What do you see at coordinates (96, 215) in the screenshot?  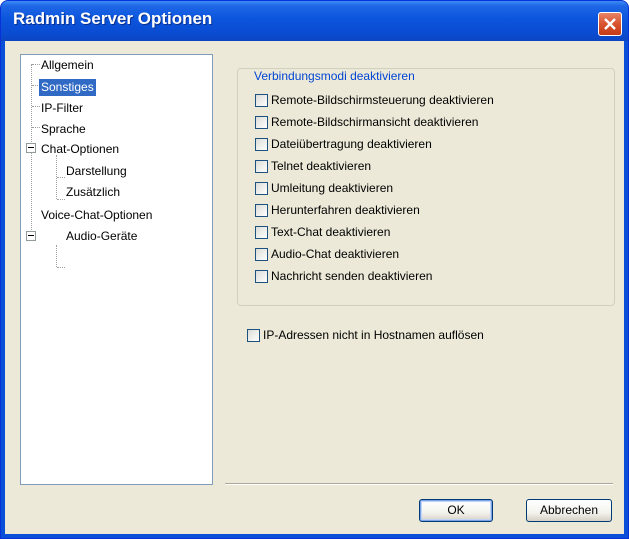 I see `tree-item-voice-chat-options: Voice-Chat-Optionen` at bounding box center [96, 215].